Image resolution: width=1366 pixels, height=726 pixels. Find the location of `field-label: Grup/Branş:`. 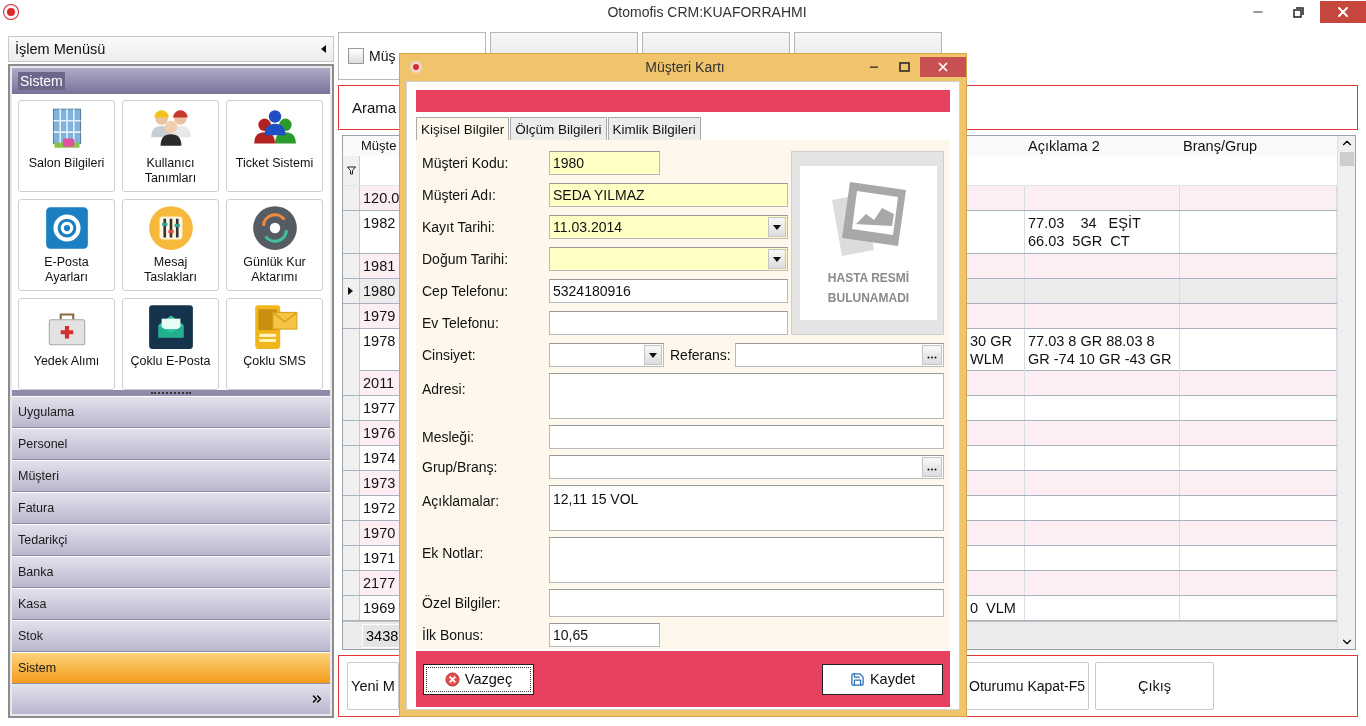

field-label: Grup/Branş: is located at coordinates (460, 467).